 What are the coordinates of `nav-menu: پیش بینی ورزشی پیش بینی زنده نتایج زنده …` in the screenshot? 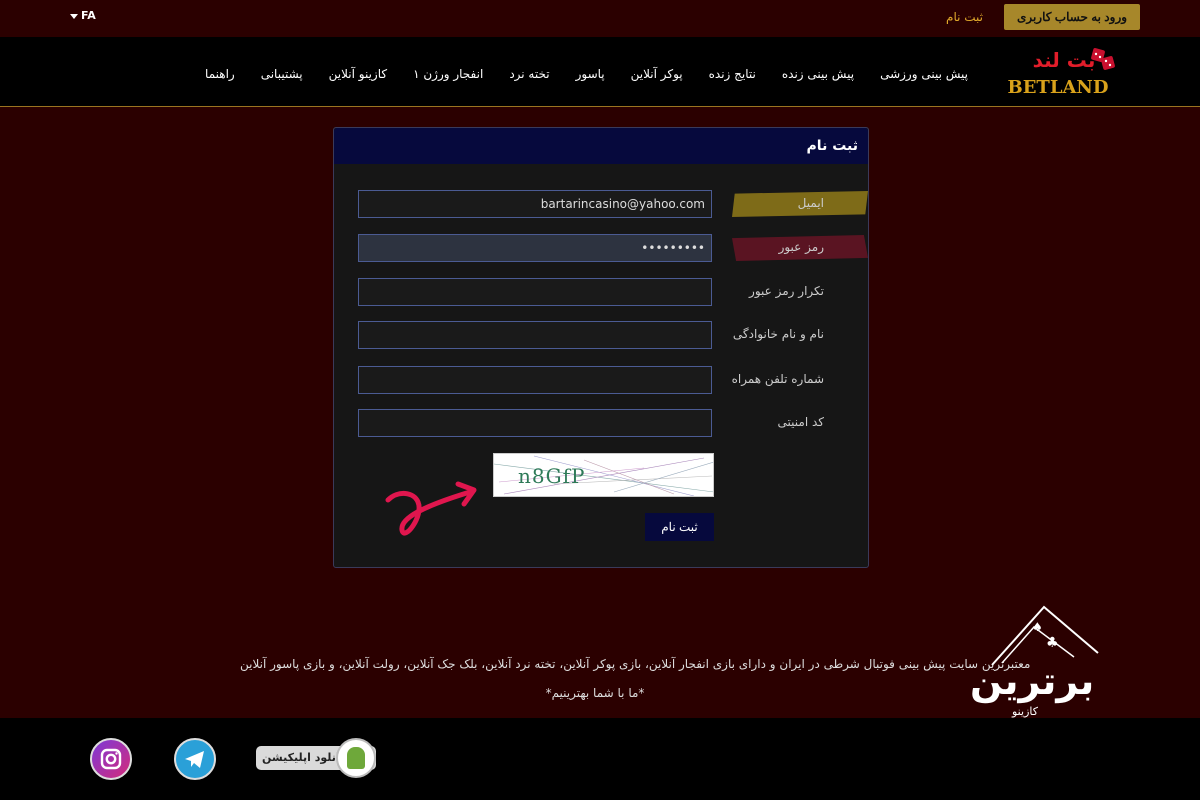 It's located at (573, 74).